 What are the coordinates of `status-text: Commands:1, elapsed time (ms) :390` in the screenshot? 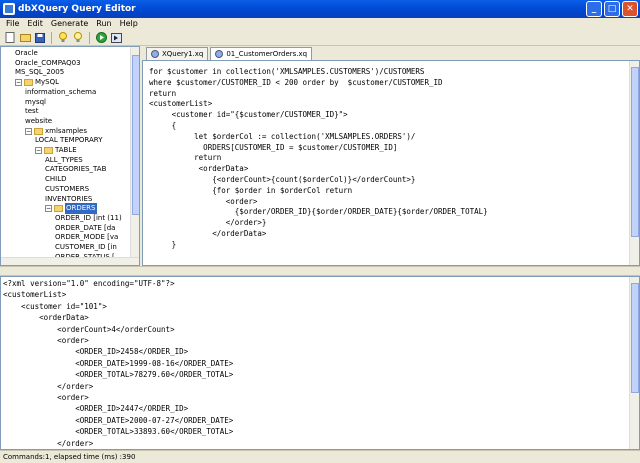 It's located at (69, 457).